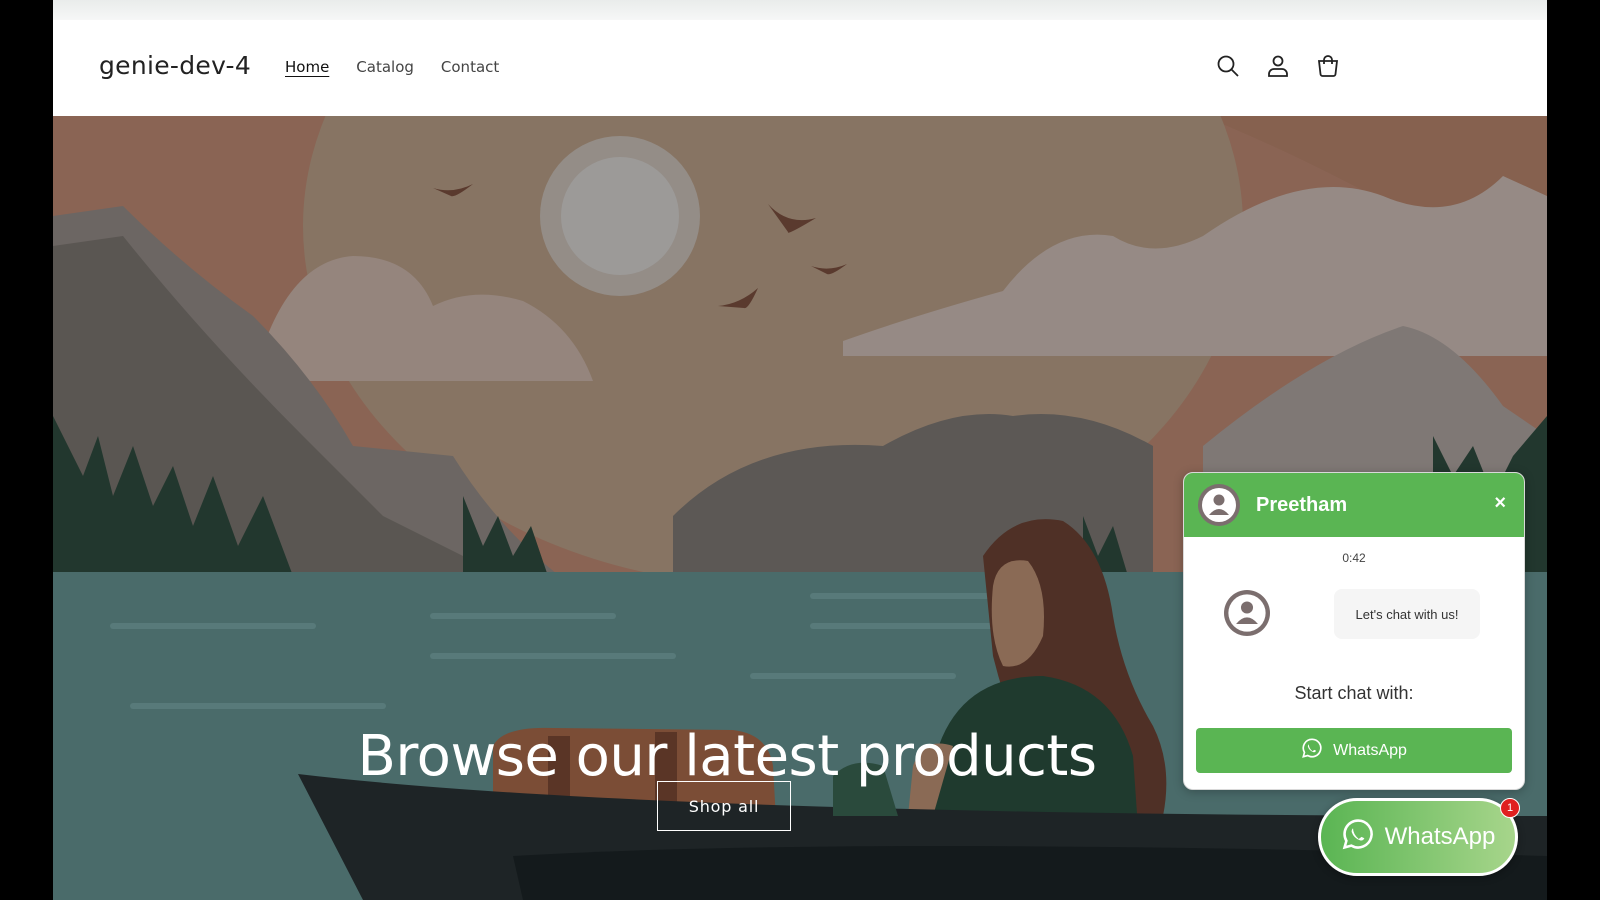 Image resolution: width=1600 pixels, height=900 pixels. What do you see at coordinates (1407, 614) in the screenshot?
I see `chat-message-bubble: Let's chat with us!` at bounding box center [1407, 614].